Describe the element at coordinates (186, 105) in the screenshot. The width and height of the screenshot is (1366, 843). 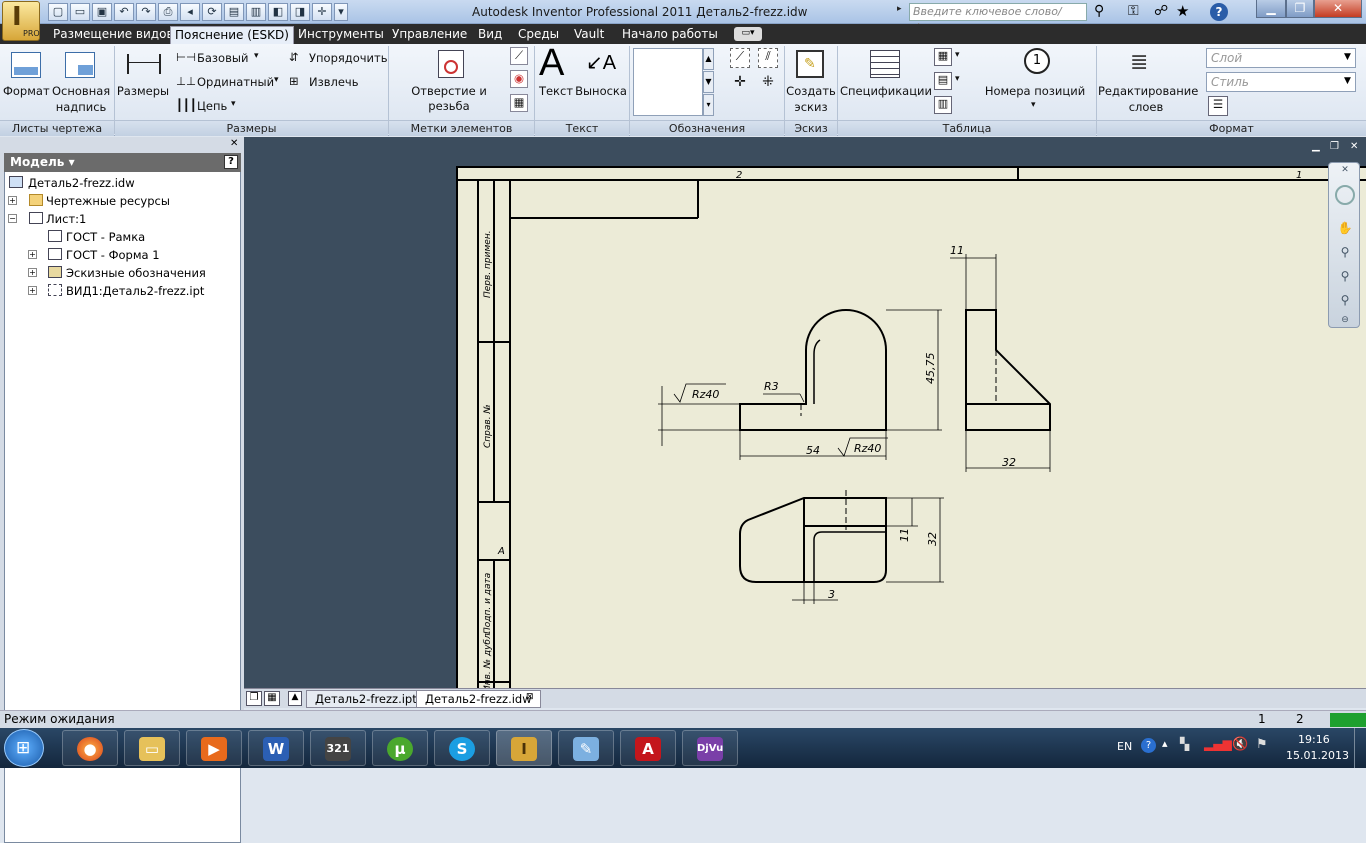
I see `chain-dim-icon: ┃┃┃` at that location.